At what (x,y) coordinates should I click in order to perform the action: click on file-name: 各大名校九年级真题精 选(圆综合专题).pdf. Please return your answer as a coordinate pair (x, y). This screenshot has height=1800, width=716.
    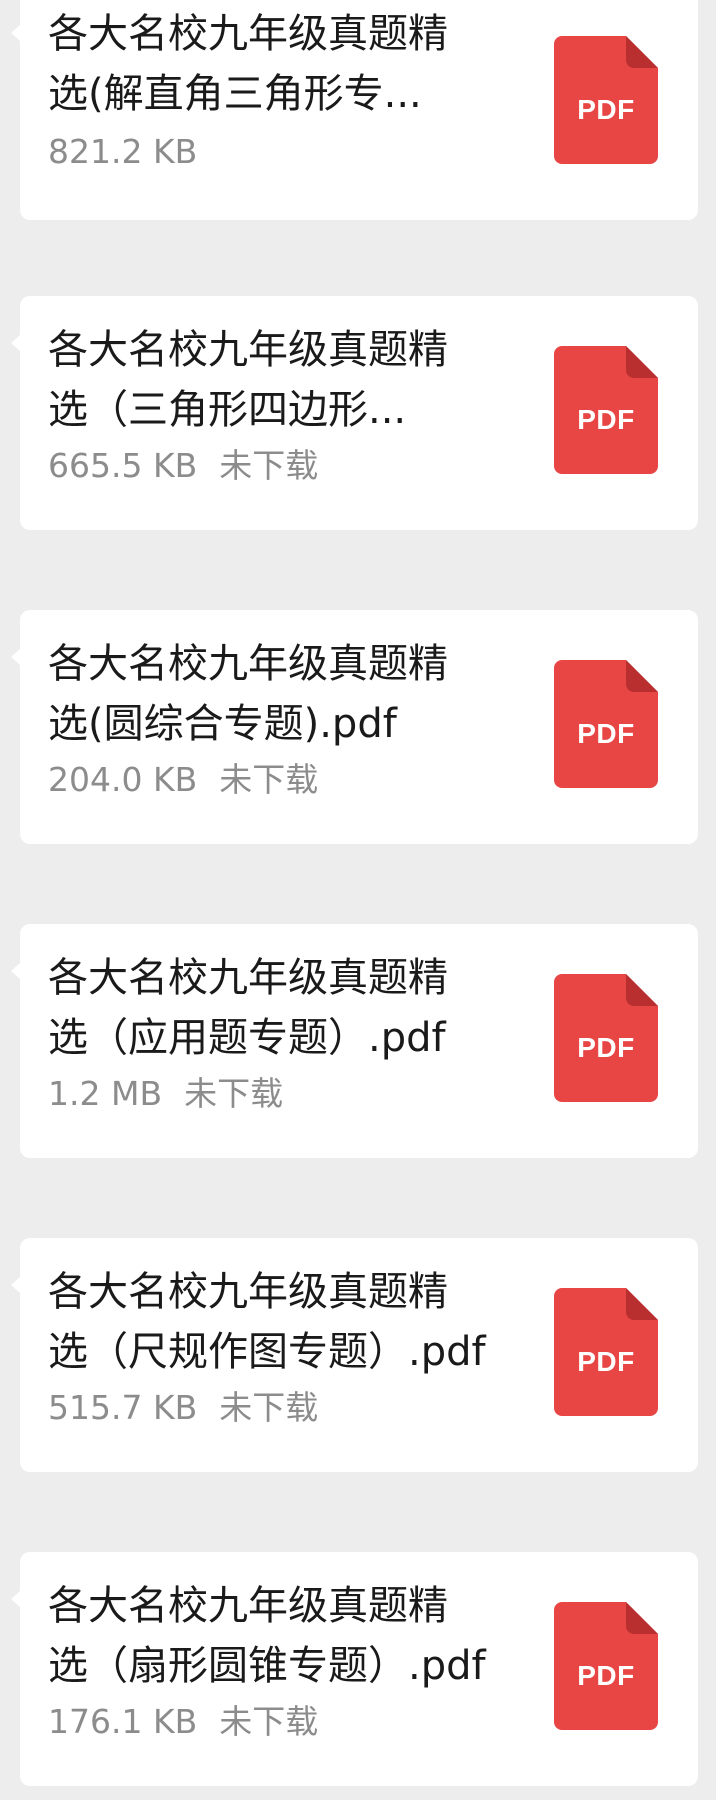
    Looking at the image, I should click on (248, 694).